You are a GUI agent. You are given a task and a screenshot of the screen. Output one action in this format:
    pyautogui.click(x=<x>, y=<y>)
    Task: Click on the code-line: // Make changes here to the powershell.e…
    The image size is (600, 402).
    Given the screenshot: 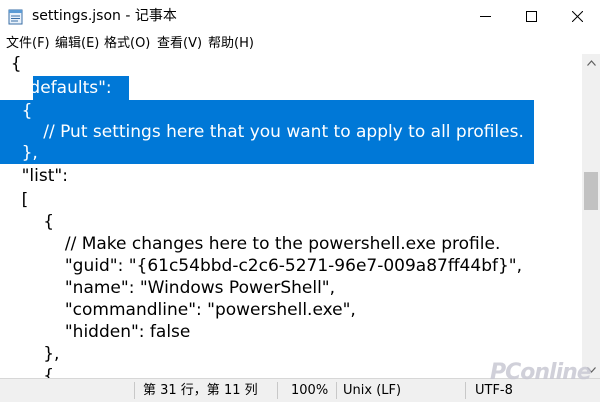 What is the action you would take?
    pyautogui.click(x=250, y=244)
    